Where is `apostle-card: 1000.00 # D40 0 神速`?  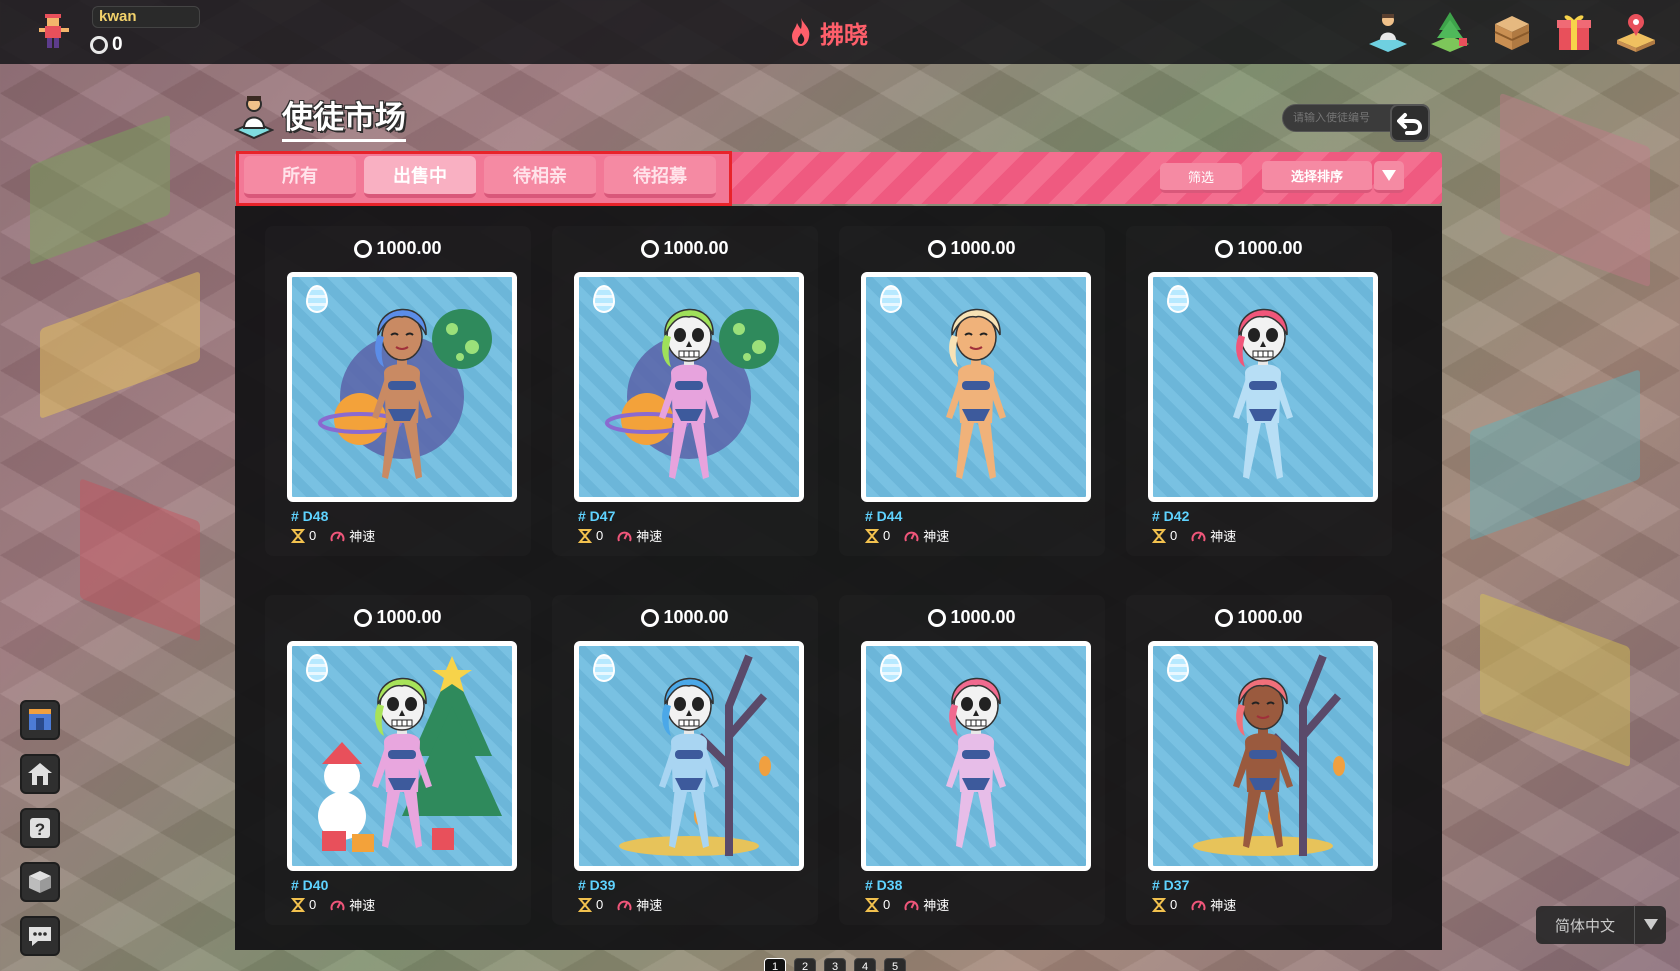 apostle-card: 1000.00 # D40 0 神速 is located at coordinates (398, 760).